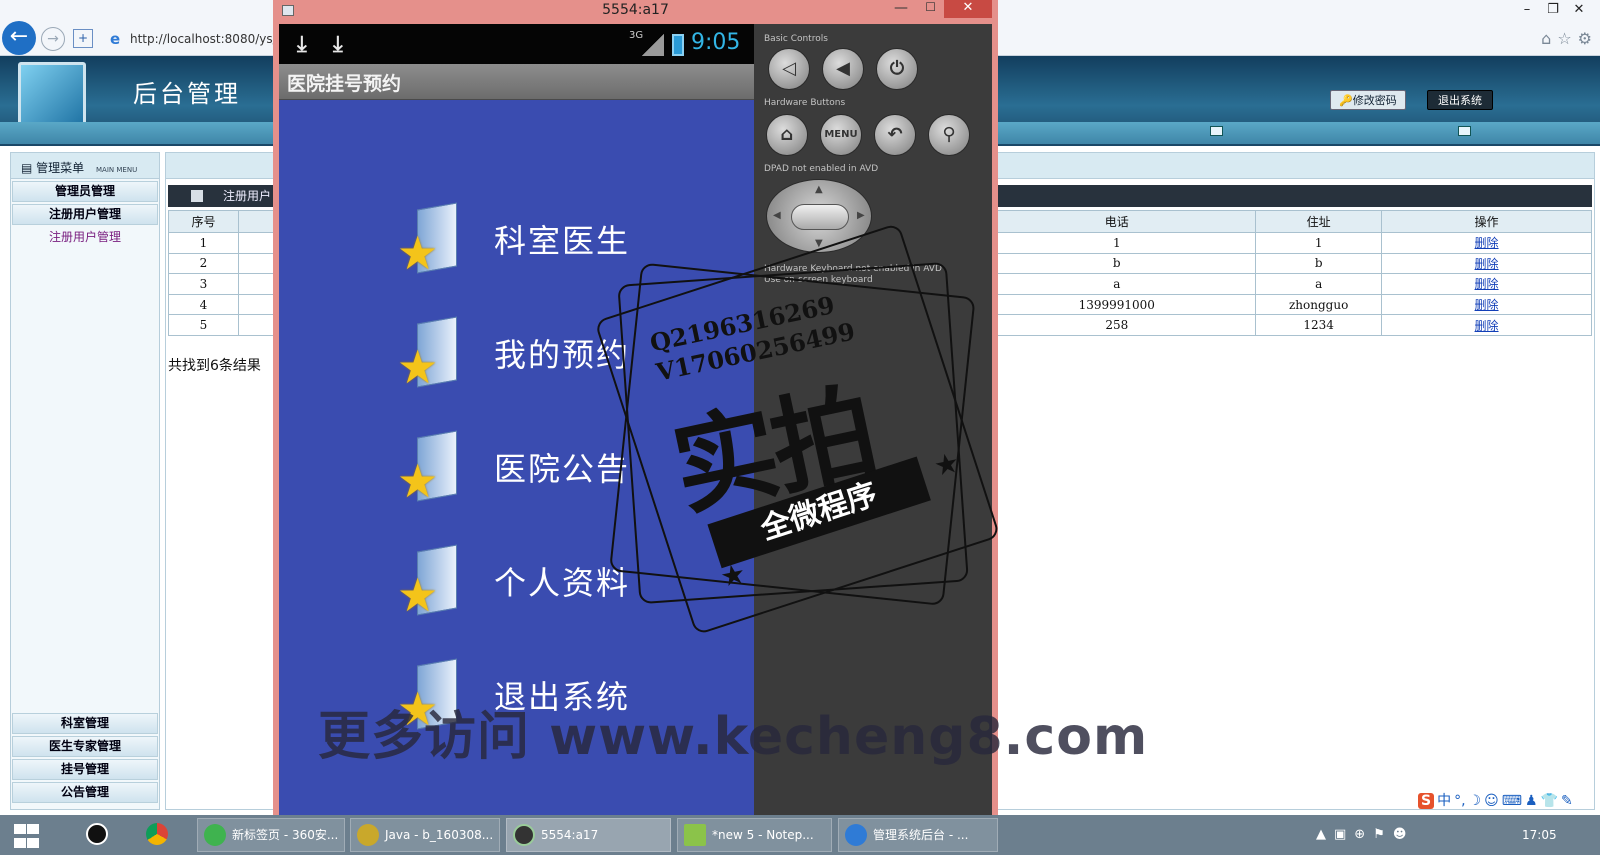 The image size is (1600, 855). I want to click on menu-item-departments: ★ 科室医生, so click(516, 242).